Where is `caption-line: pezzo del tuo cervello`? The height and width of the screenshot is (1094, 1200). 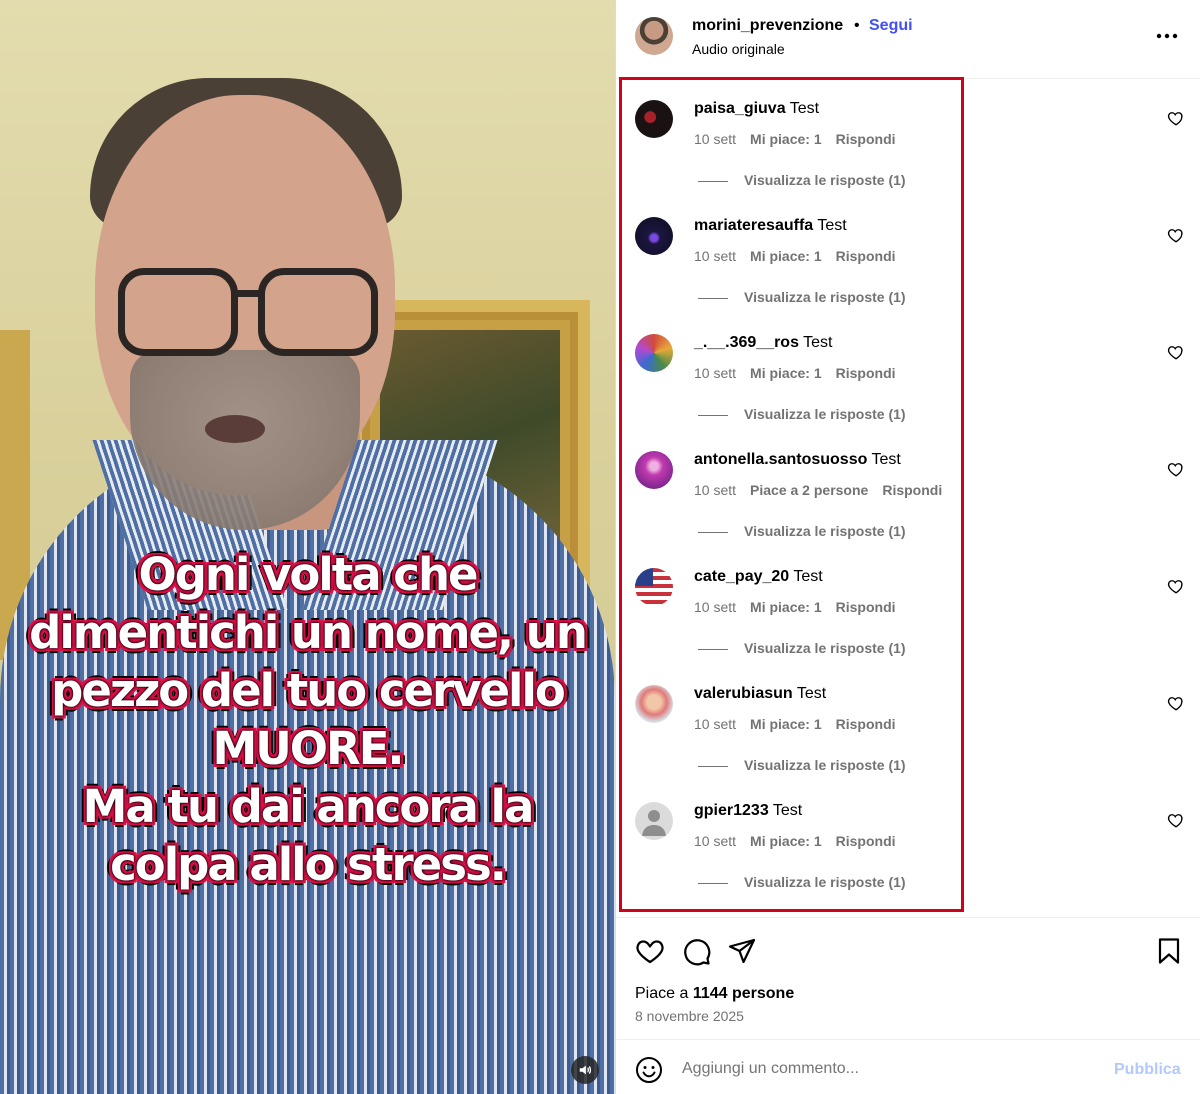
caption-line: pezzo del tuo cervello is located at coordinates (308, 690).